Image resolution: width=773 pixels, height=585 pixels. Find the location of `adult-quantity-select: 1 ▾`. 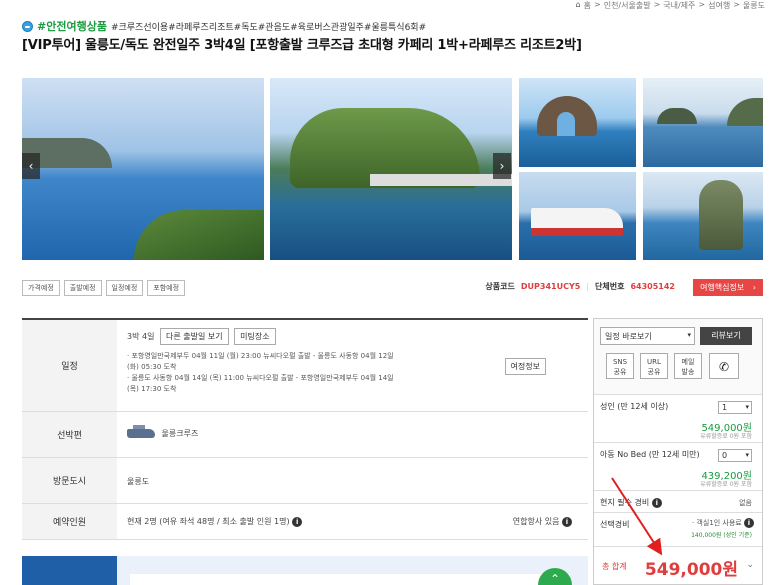

adult-quantity-select: 1 ▾ is located at coordinates (735, 407).